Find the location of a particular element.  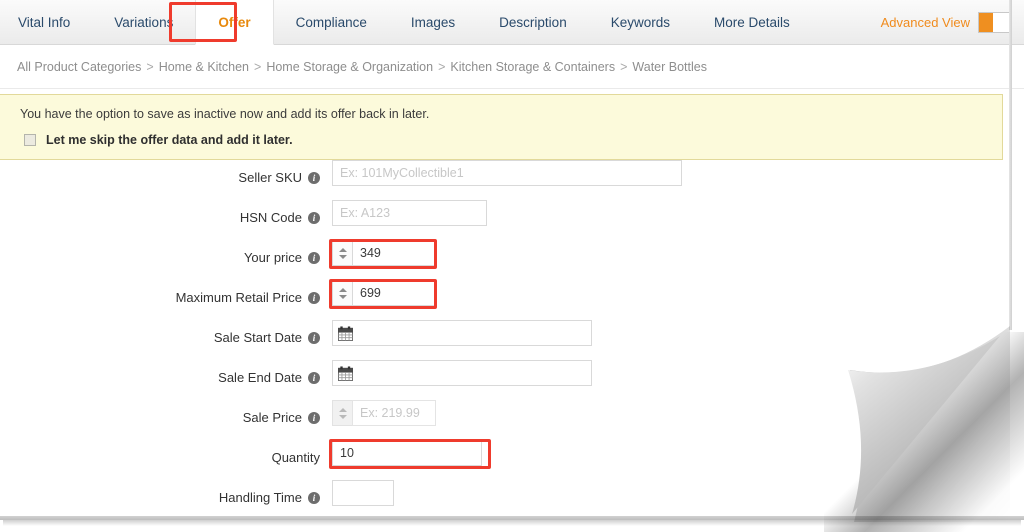

tab-offer: Offer is located at coordinates (234, 22).